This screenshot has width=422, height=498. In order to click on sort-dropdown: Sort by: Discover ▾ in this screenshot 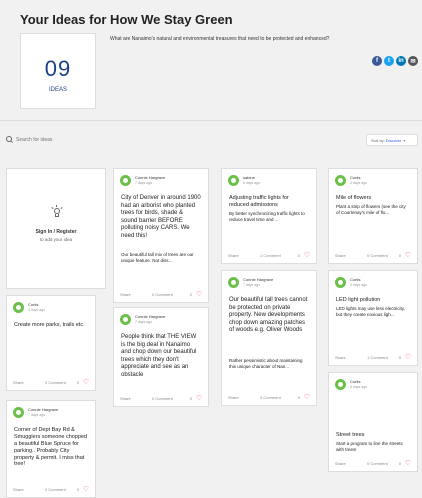, I will do `click(392, 140)`.